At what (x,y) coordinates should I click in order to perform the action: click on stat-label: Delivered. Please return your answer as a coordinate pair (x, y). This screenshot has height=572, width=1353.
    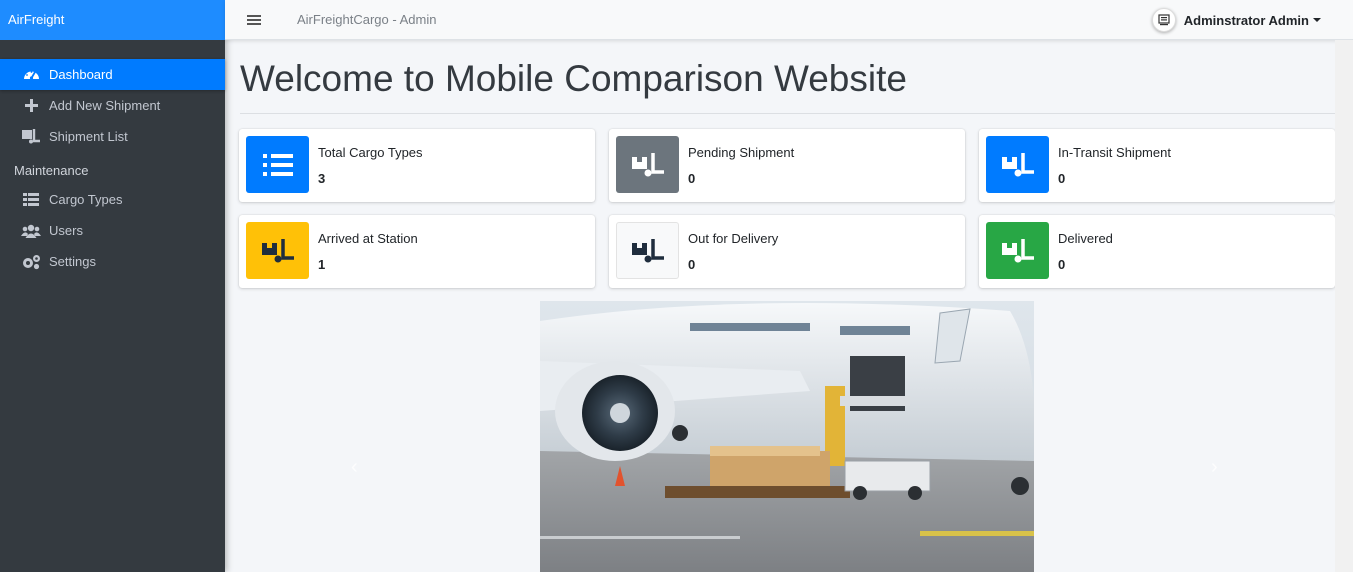
    Looking at the image, I should click on (1085, 238).